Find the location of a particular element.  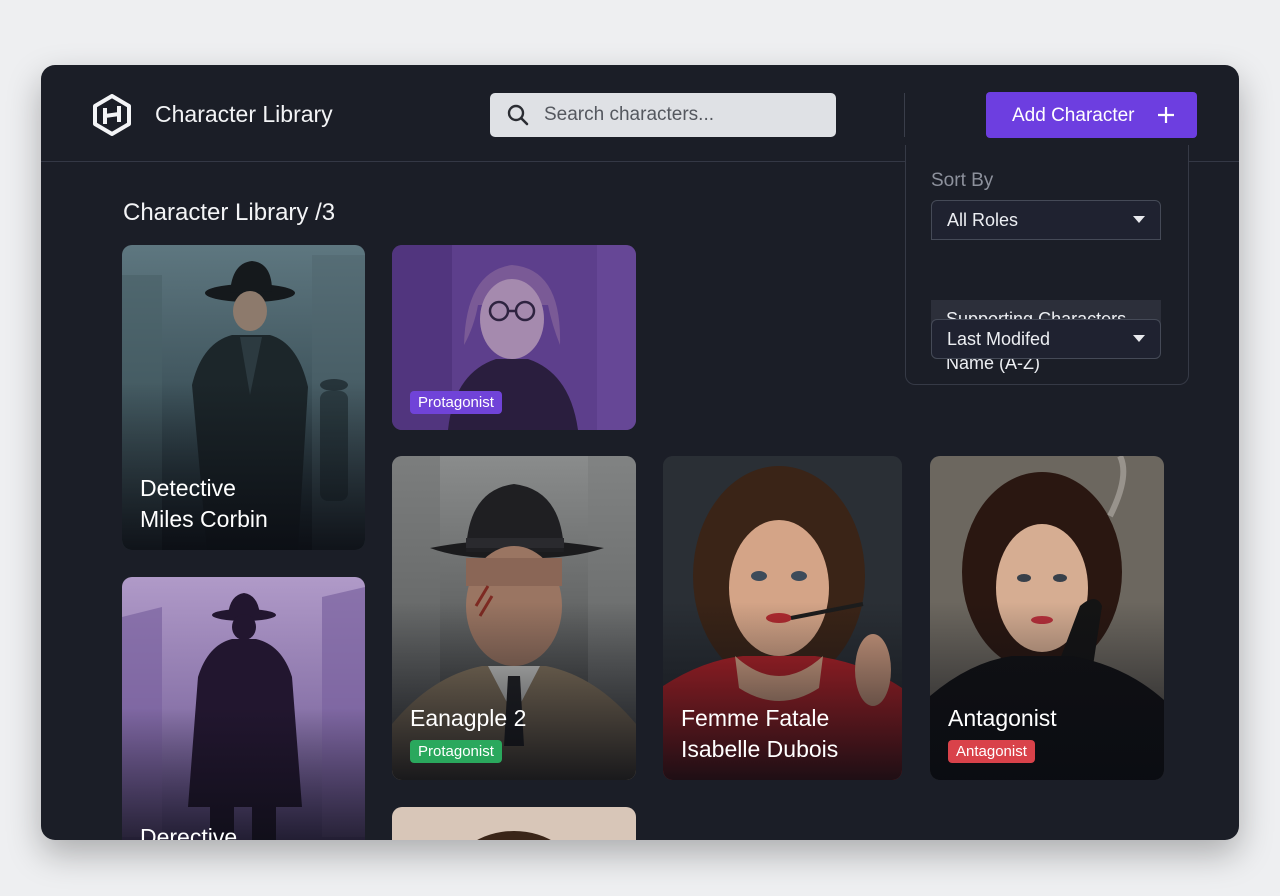

add-character-button: Add Character is located at coordinates (1091, 115).